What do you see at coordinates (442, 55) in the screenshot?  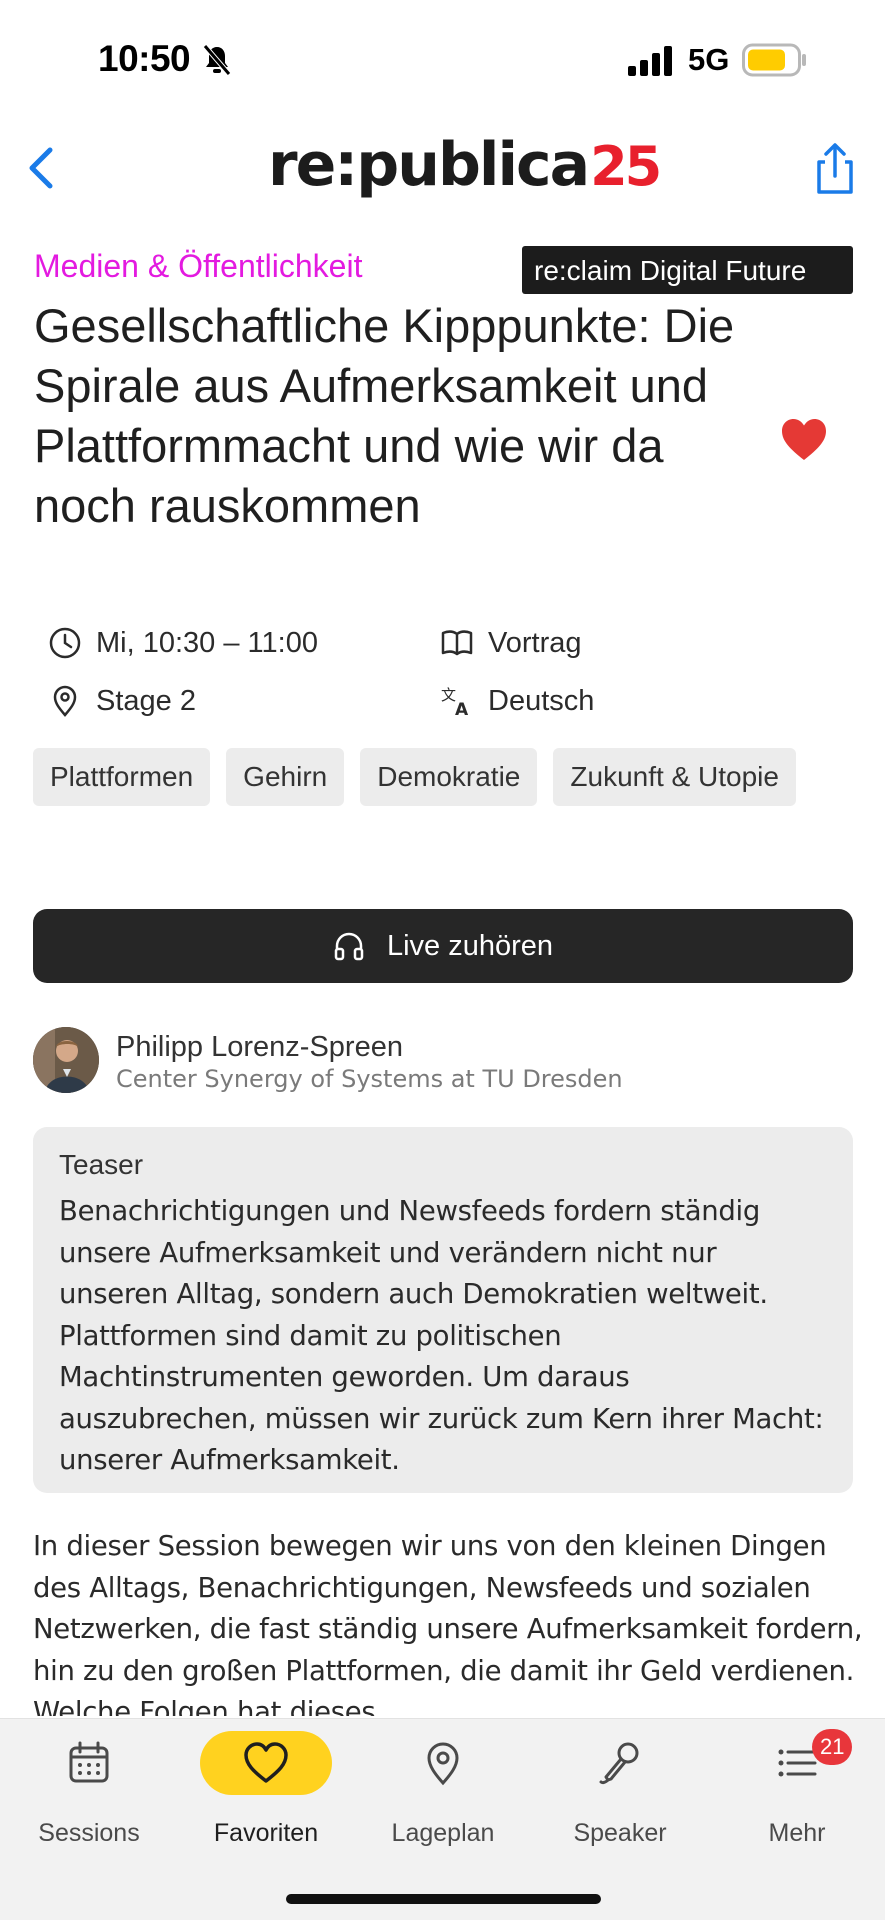 I see `status-bar: 10:50 5G` at bounding box center [442, 55].